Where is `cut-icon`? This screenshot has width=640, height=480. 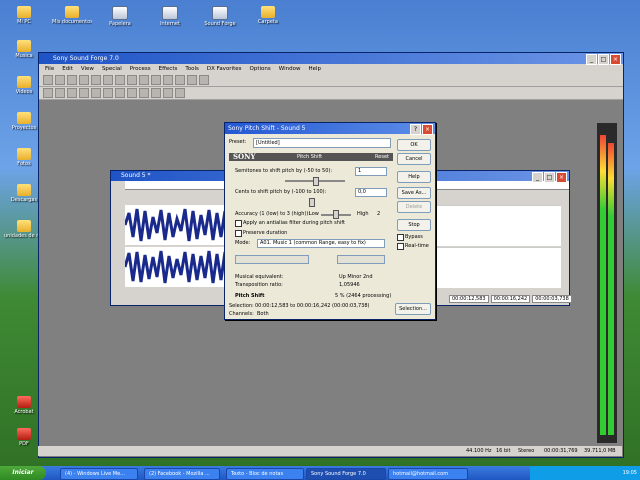 cut-icon is located at coordinates (84, 80).